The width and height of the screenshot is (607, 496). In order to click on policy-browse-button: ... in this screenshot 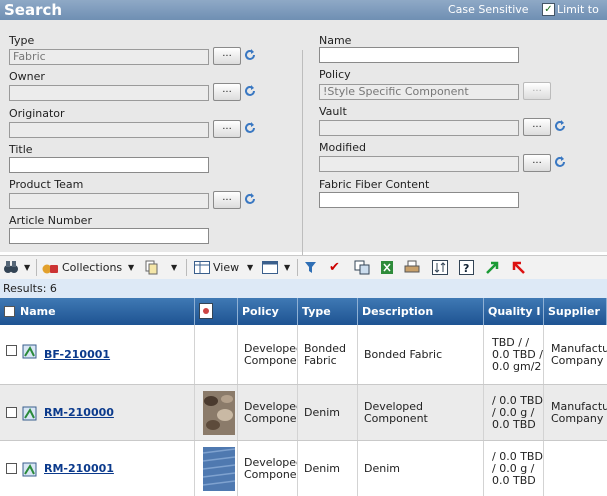, I will do `click(537, 91)`.